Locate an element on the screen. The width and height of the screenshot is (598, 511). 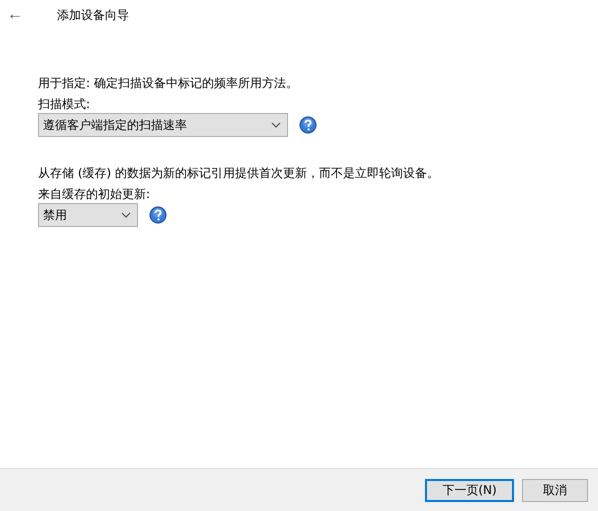
description-text: 用于指定: 确定扫描设备中标记的频率所用方法。 is located at coordinates (168, 83).